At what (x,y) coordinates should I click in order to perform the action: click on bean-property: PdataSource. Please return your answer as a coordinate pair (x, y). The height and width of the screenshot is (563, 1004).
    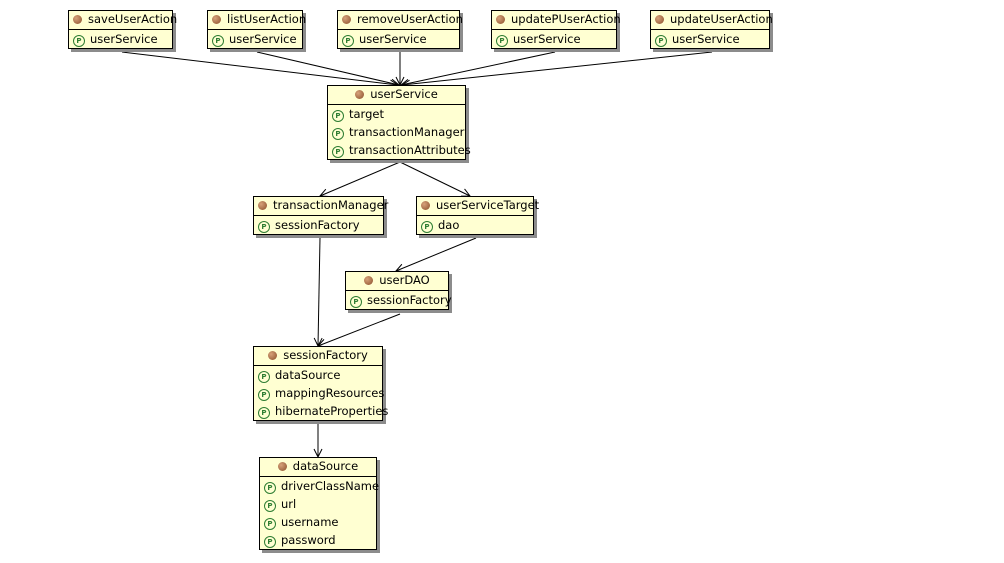
    Looking at the image, I should click on (318, 375).